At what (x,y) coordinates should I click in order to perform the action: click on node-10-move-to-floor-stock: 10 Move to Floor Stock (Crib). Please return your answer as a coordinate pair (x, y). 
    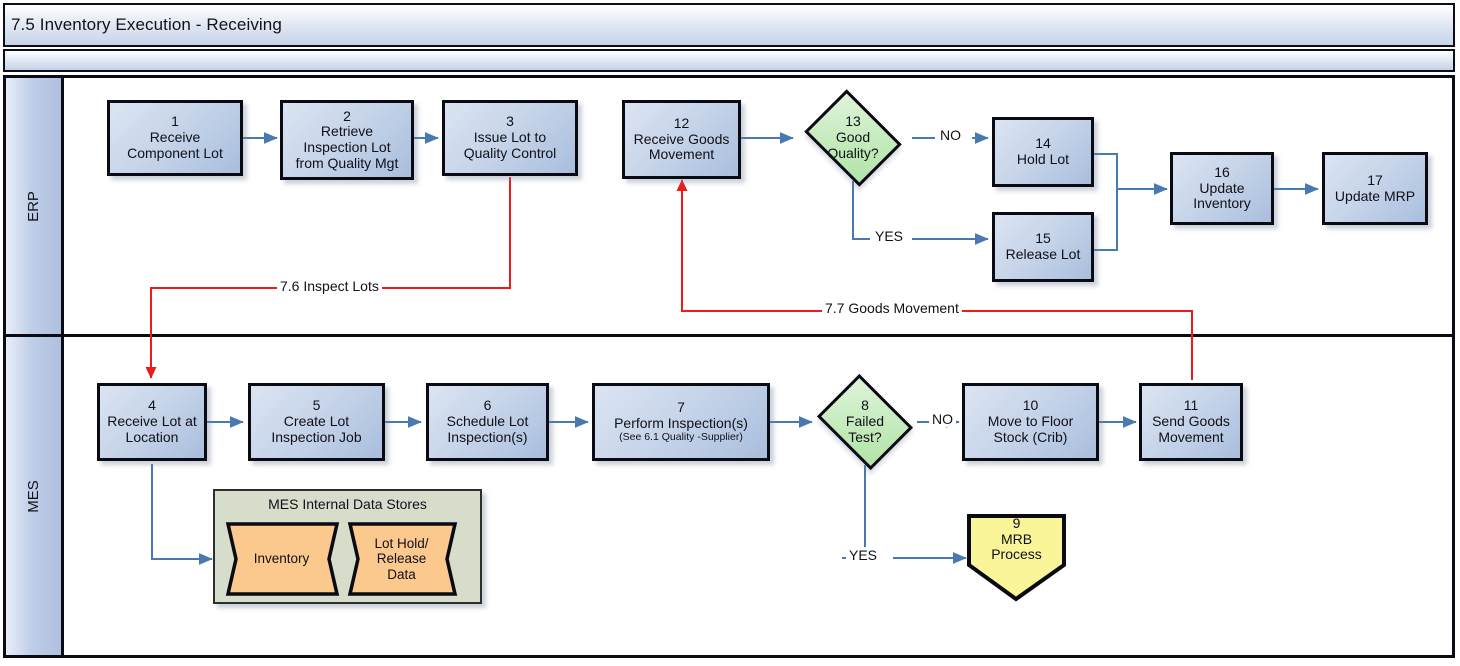
    Looking at the image, I should click on (1030, 422).